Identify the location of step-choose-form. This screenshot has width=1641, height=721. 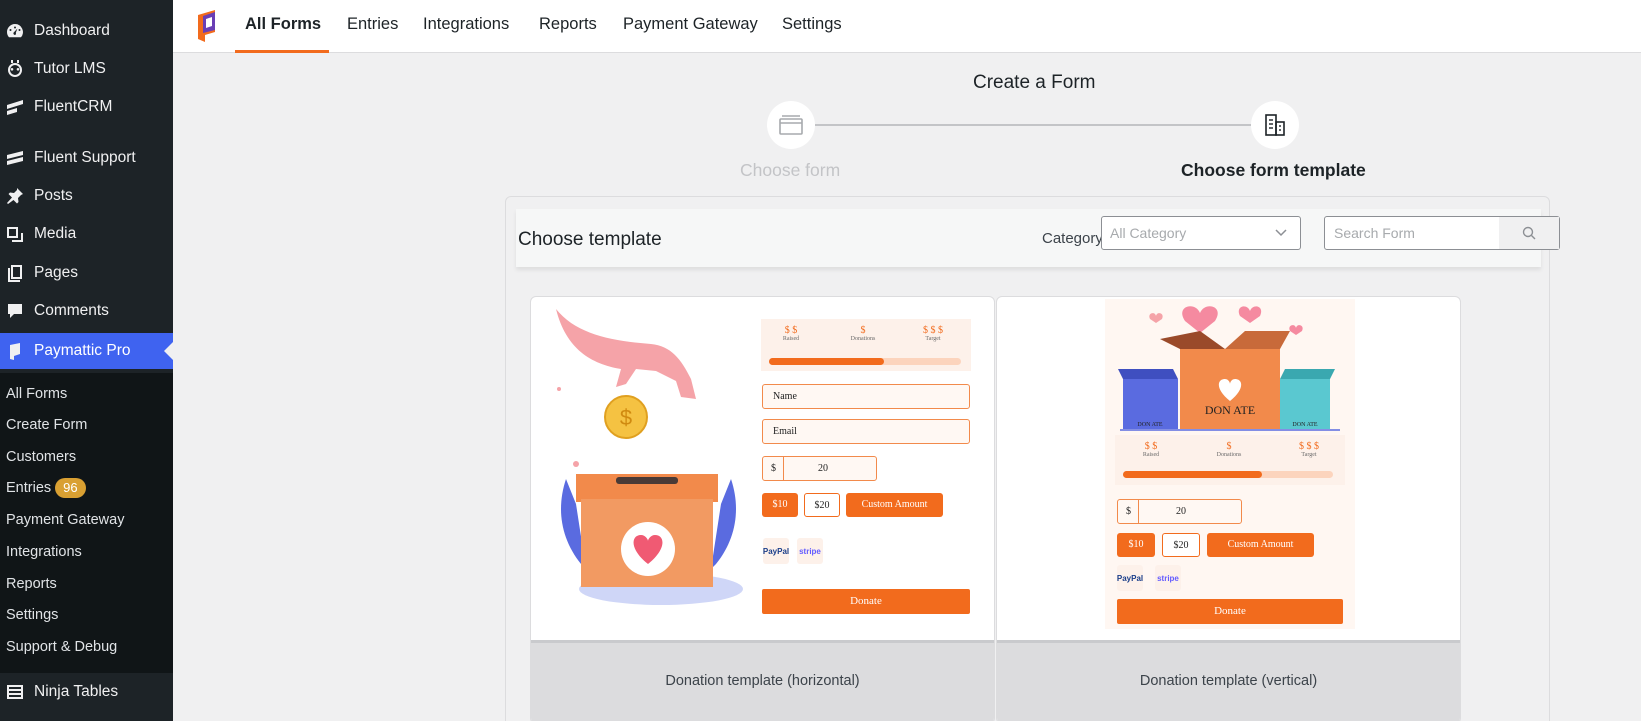
(791, 125).